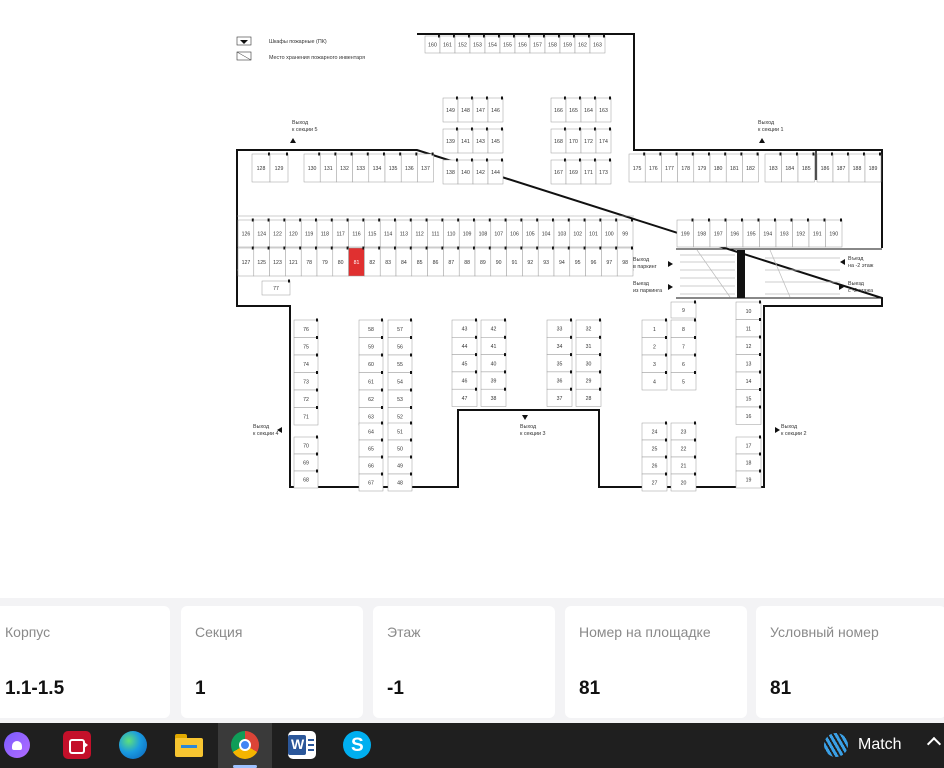  What do you see at coordinates (577, 233) in the screenshot?
I see `parking-spot-102: 102` at bounding box center [577, 233].